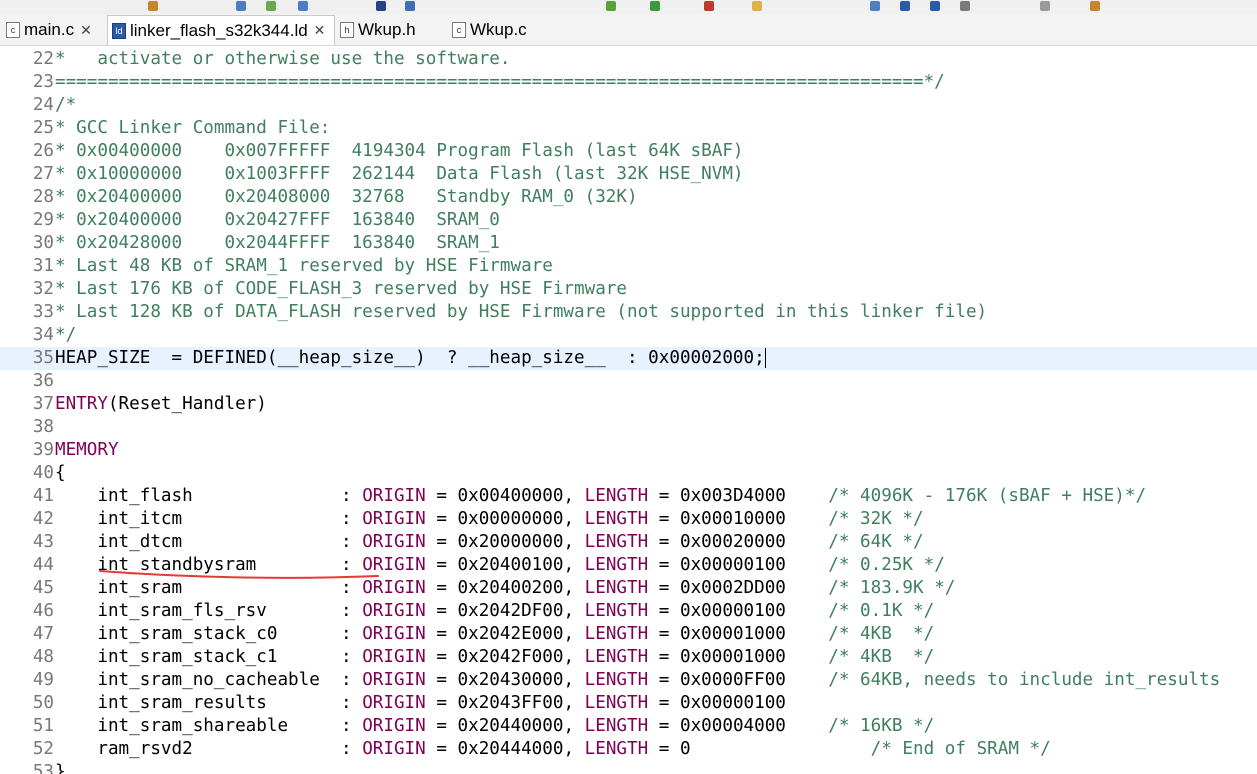 The image size is (1257, 774). I want to click on tab-label: Wkup.c, so click(498, 29).